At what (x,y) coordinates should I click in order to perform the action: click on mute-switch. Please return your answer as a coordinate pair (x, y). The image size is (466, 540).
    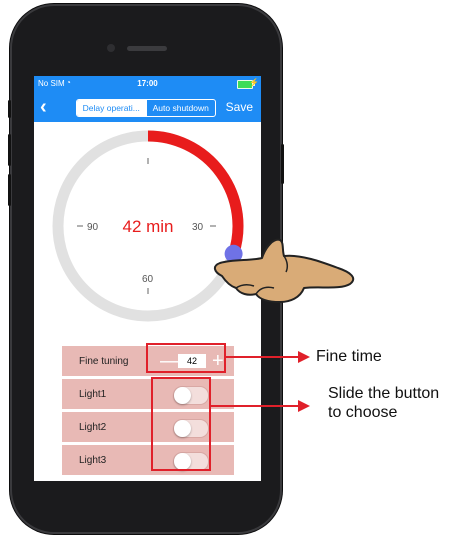
    Looking at the image, I should click on (9, 109).